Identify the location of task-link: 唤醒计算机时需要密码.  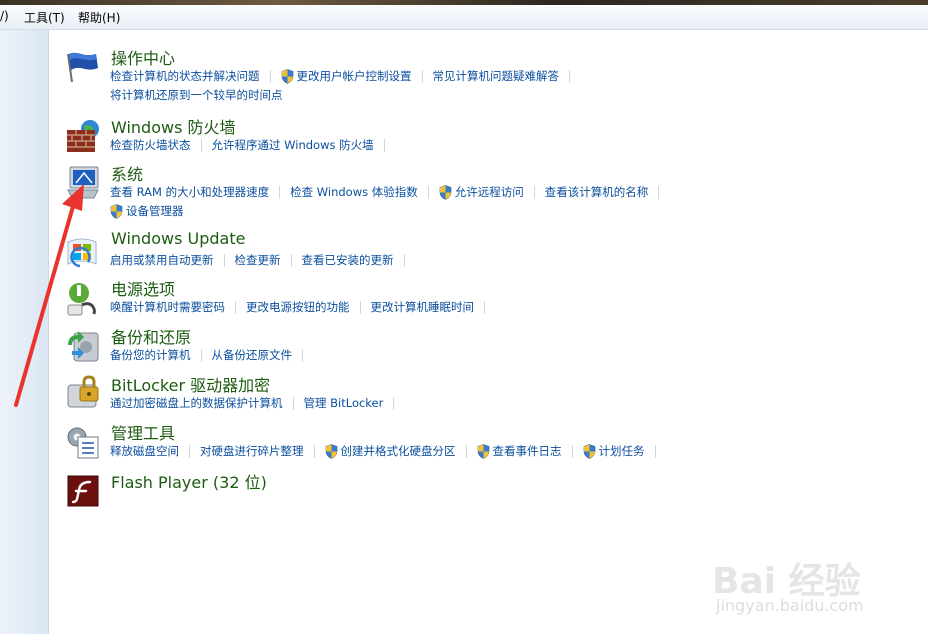
(167, 307).